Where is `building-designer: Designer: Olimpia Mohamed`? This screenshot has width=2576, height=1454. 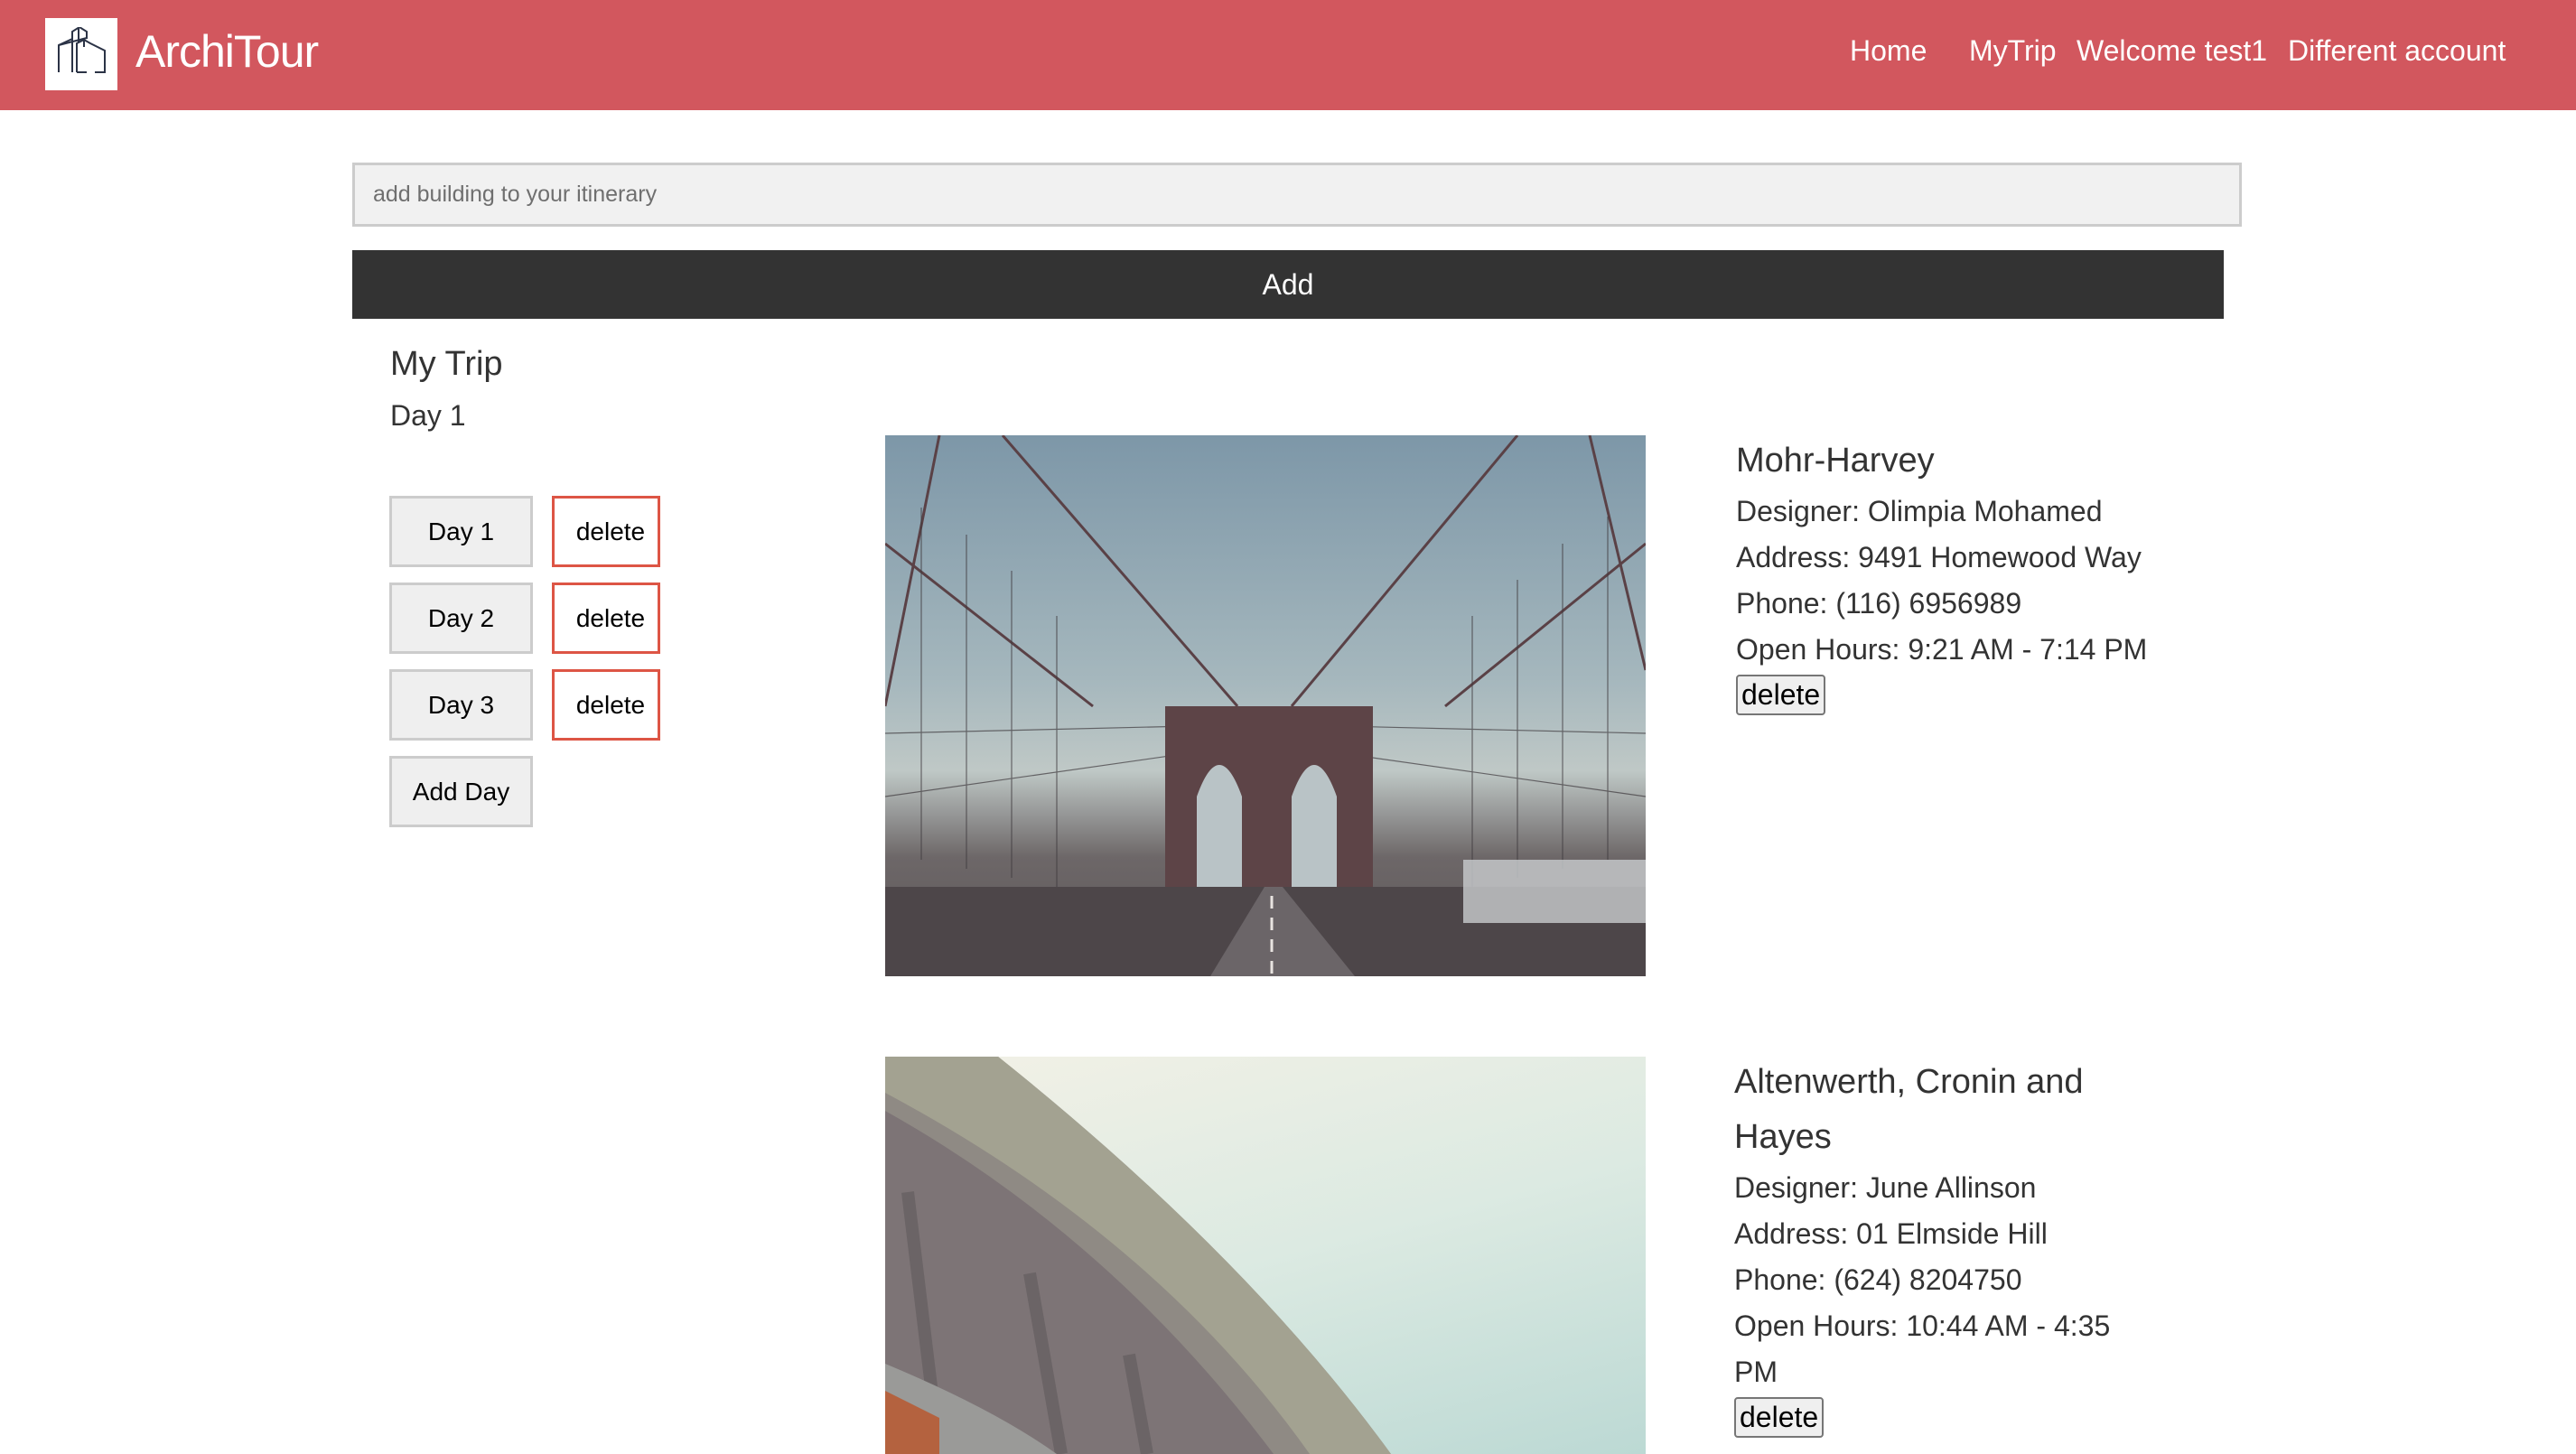 building-designer: Designer: Olimpia Mohamed is located at coordinates (1919, 511).